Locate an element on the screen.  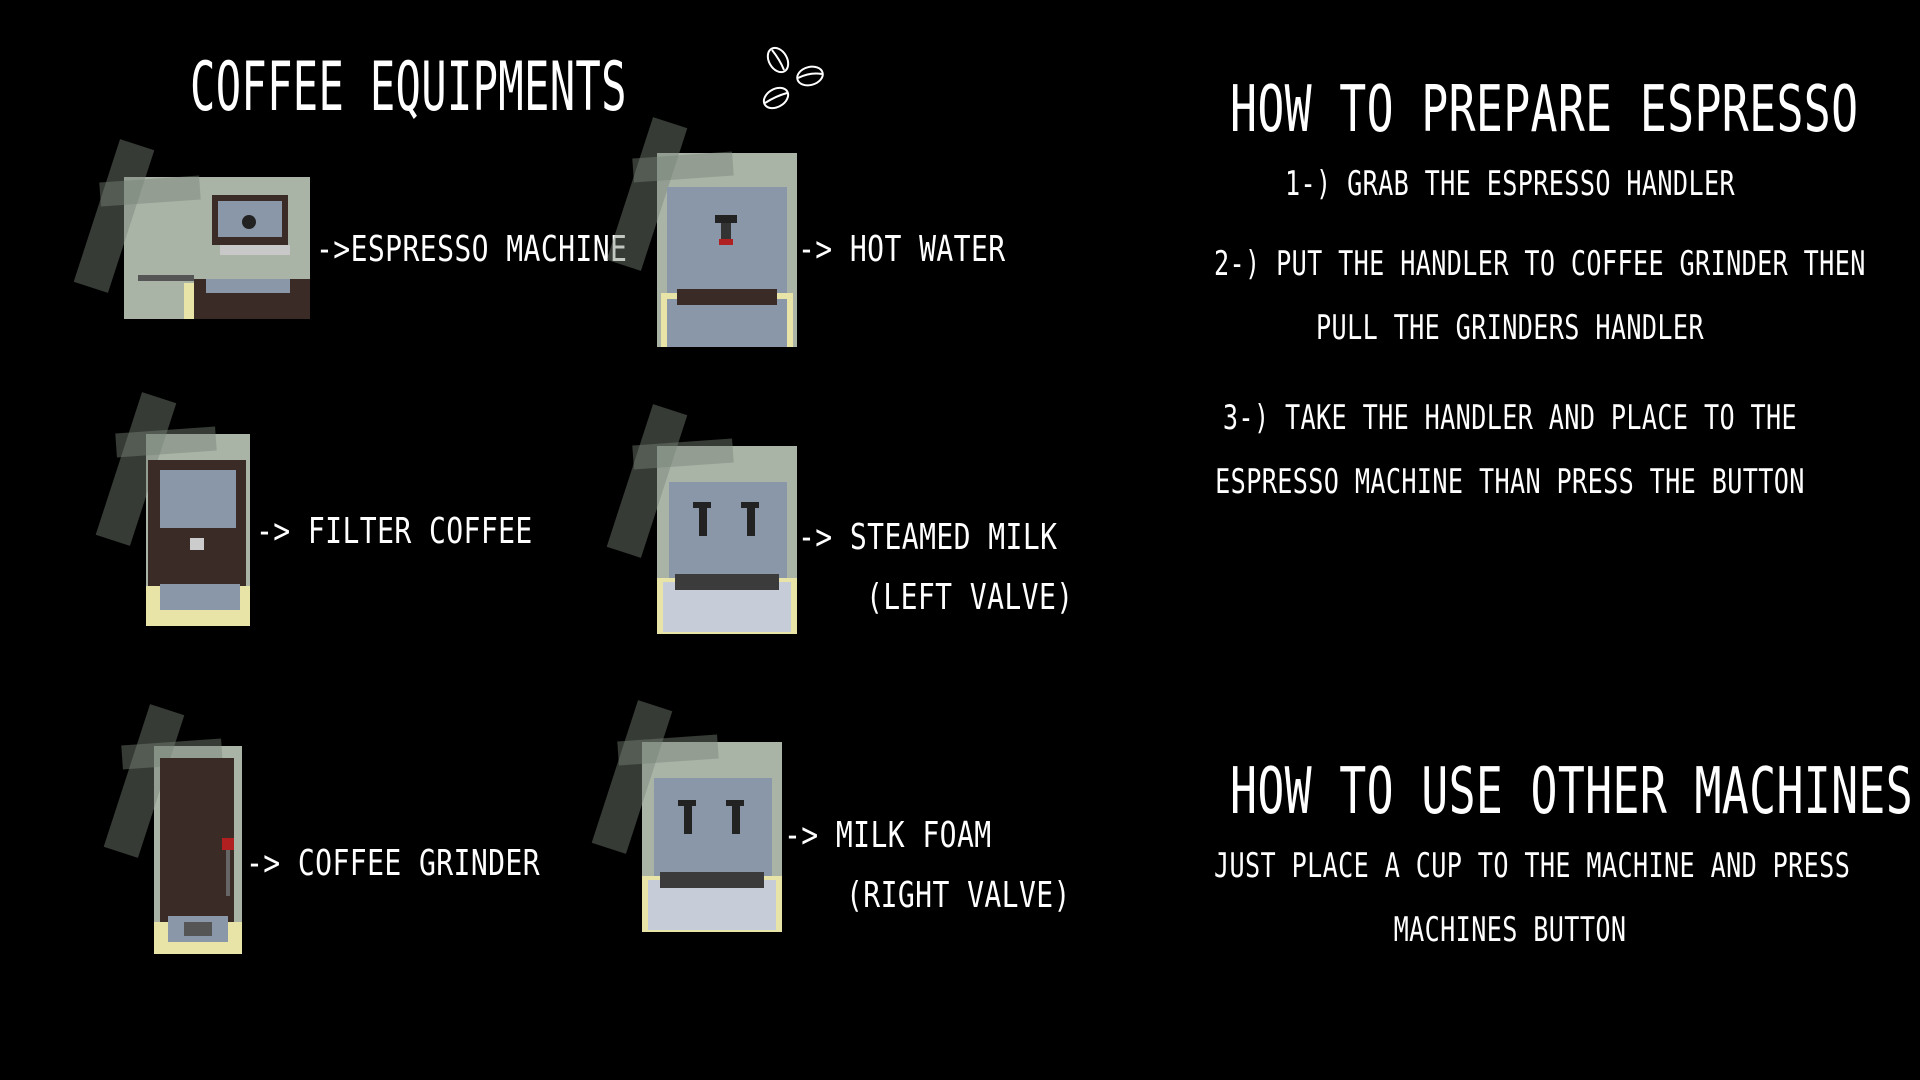
coffee-grinder-image is located at coordinates (172, 829).